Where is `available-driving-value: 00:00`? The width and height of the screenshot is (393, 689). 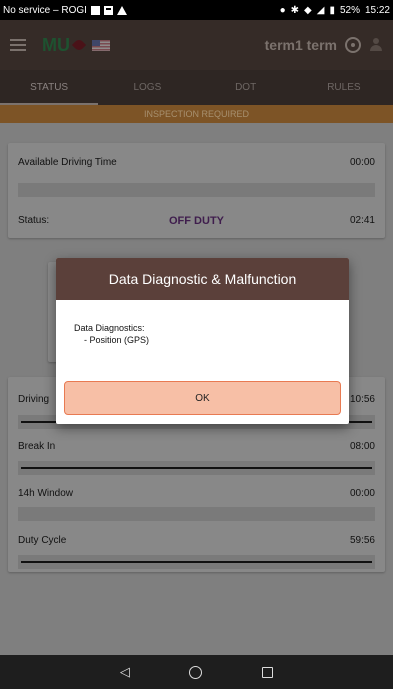 available-driving-value: 00:00 is located at coordinates (362, 162).